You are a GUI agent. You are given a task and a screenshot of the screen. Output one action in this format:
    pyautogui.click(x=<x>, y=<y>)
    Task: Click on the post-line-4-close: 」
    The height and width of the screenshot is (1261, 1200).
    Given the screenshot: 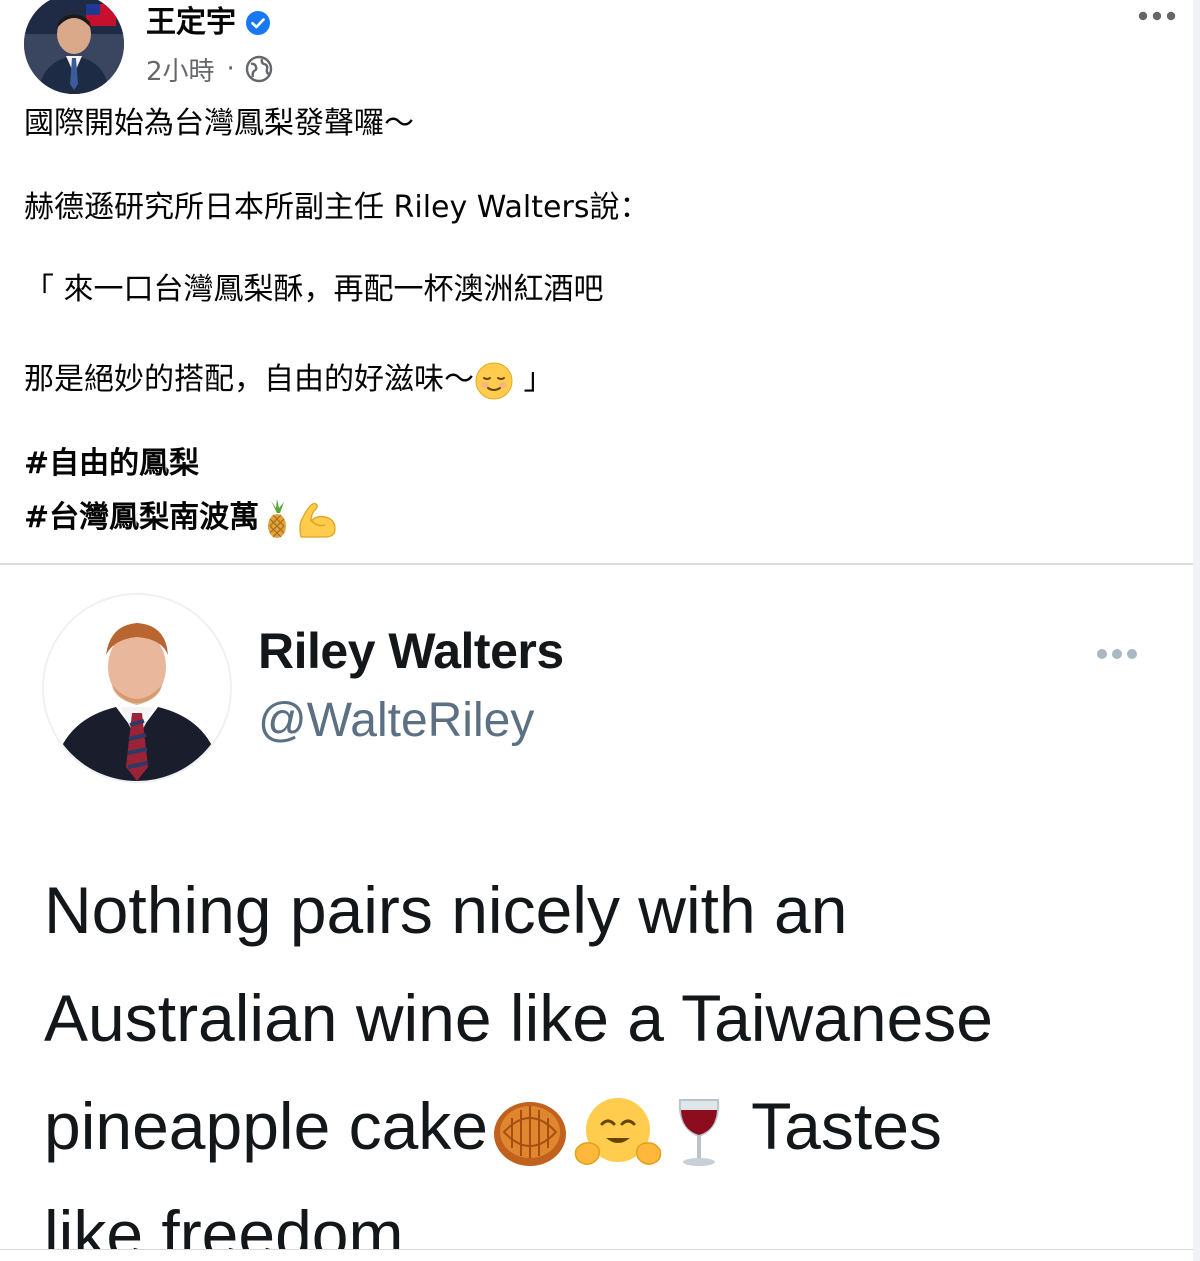 What is the action you would take?
    pyautogui.click(x=534, y=379)
    